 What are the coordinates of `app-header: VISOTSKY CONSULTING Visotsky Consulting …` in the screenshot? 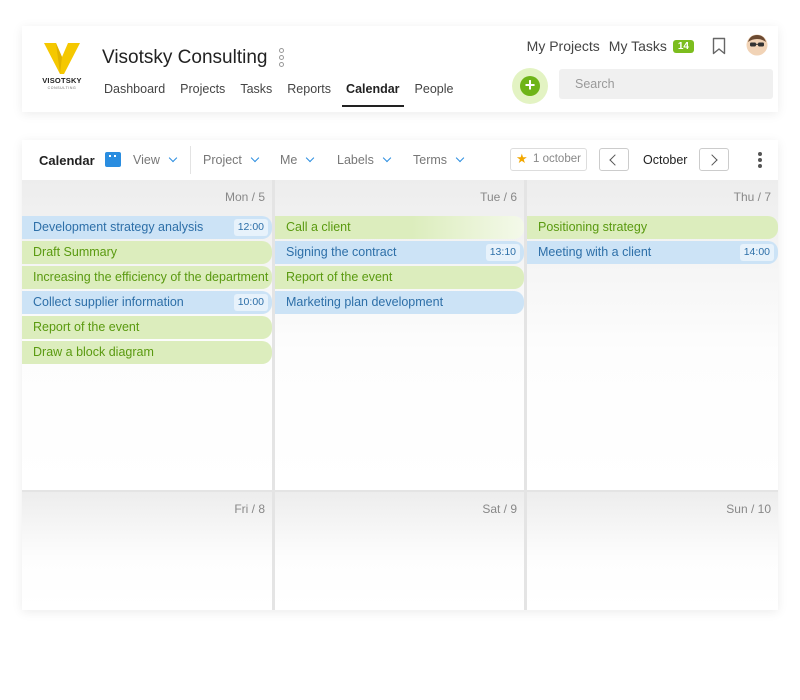 It's located at (400, 69).